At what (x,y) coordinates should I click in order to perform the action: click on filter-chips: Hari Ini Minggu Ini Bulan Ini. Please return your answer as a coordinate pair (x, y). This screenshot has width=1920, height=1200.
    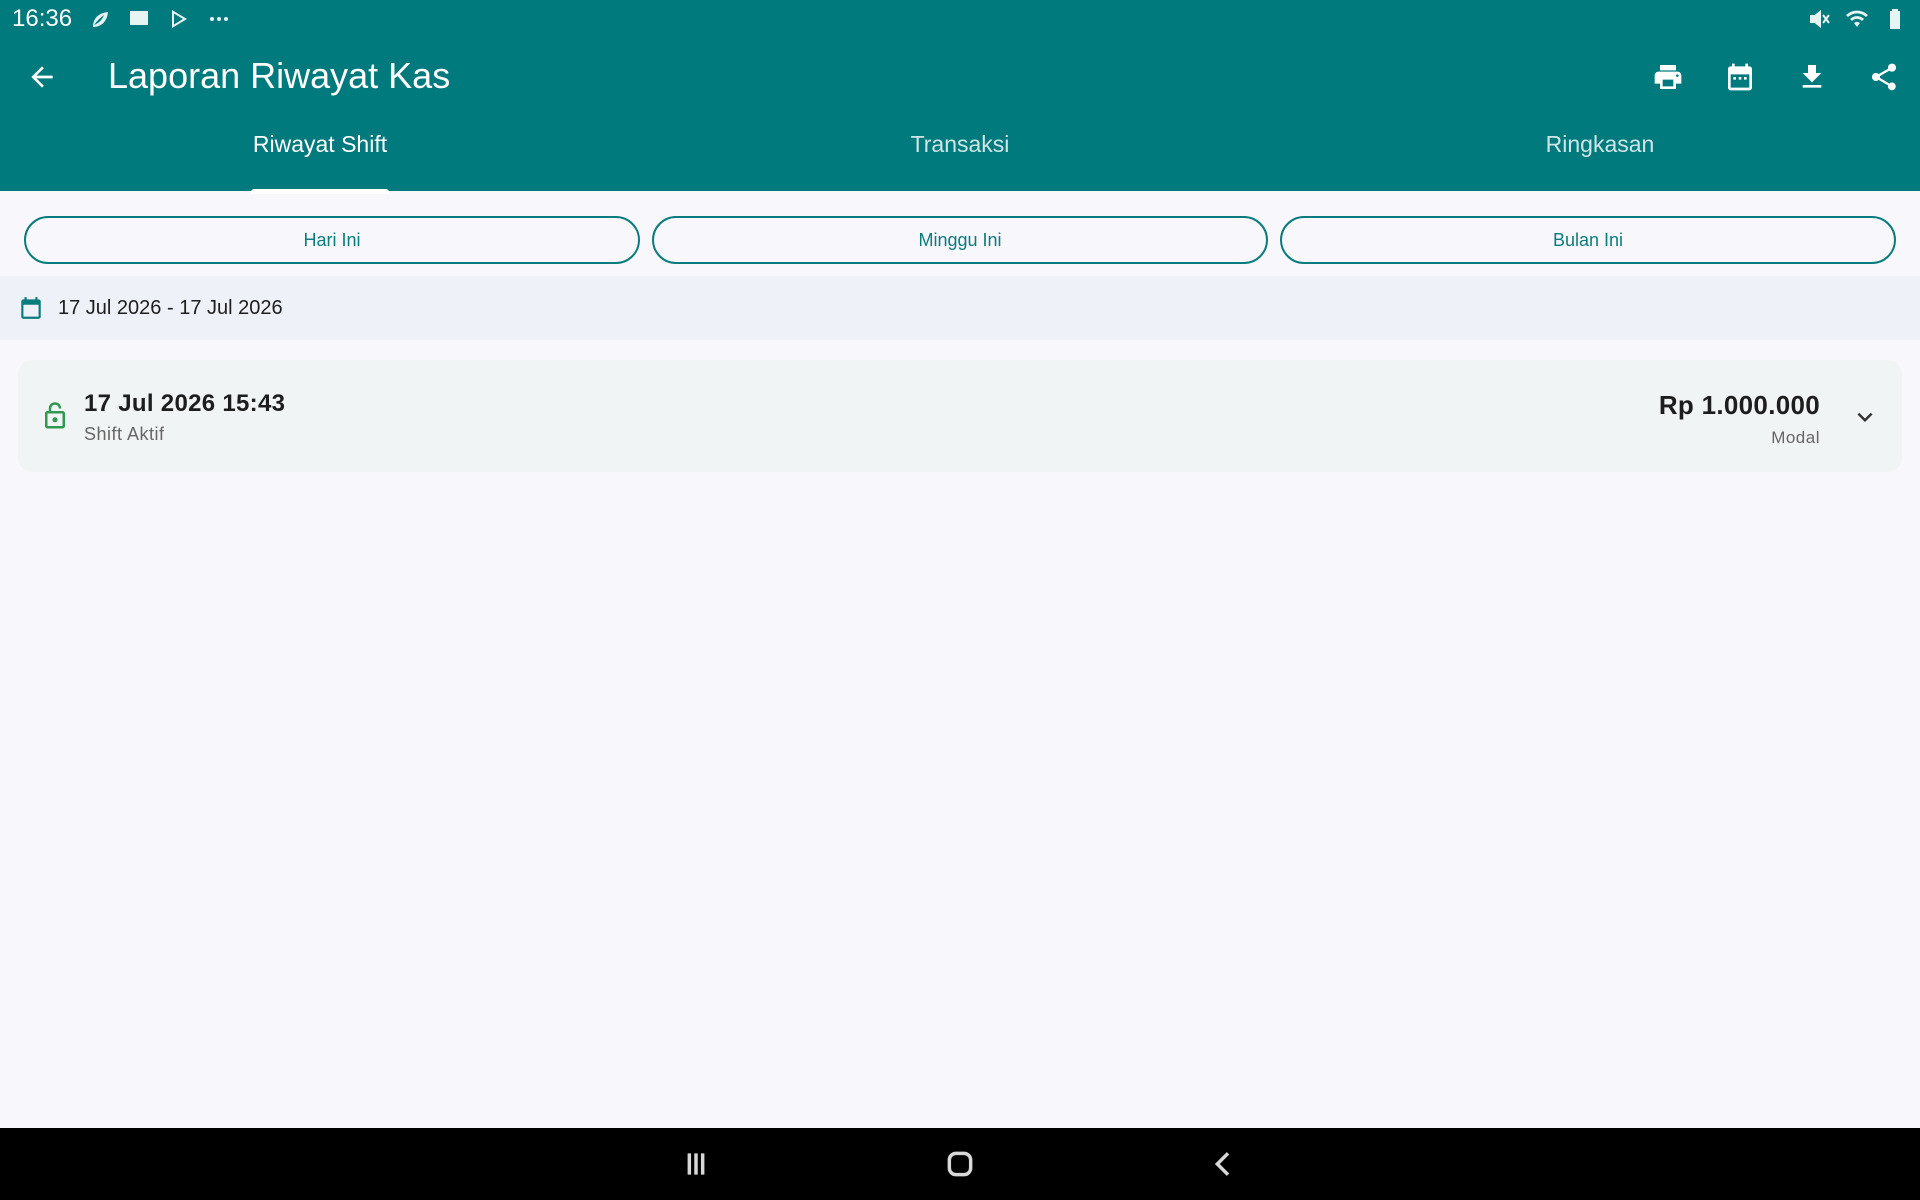
    Looking at the image, I should click on (960, 240).